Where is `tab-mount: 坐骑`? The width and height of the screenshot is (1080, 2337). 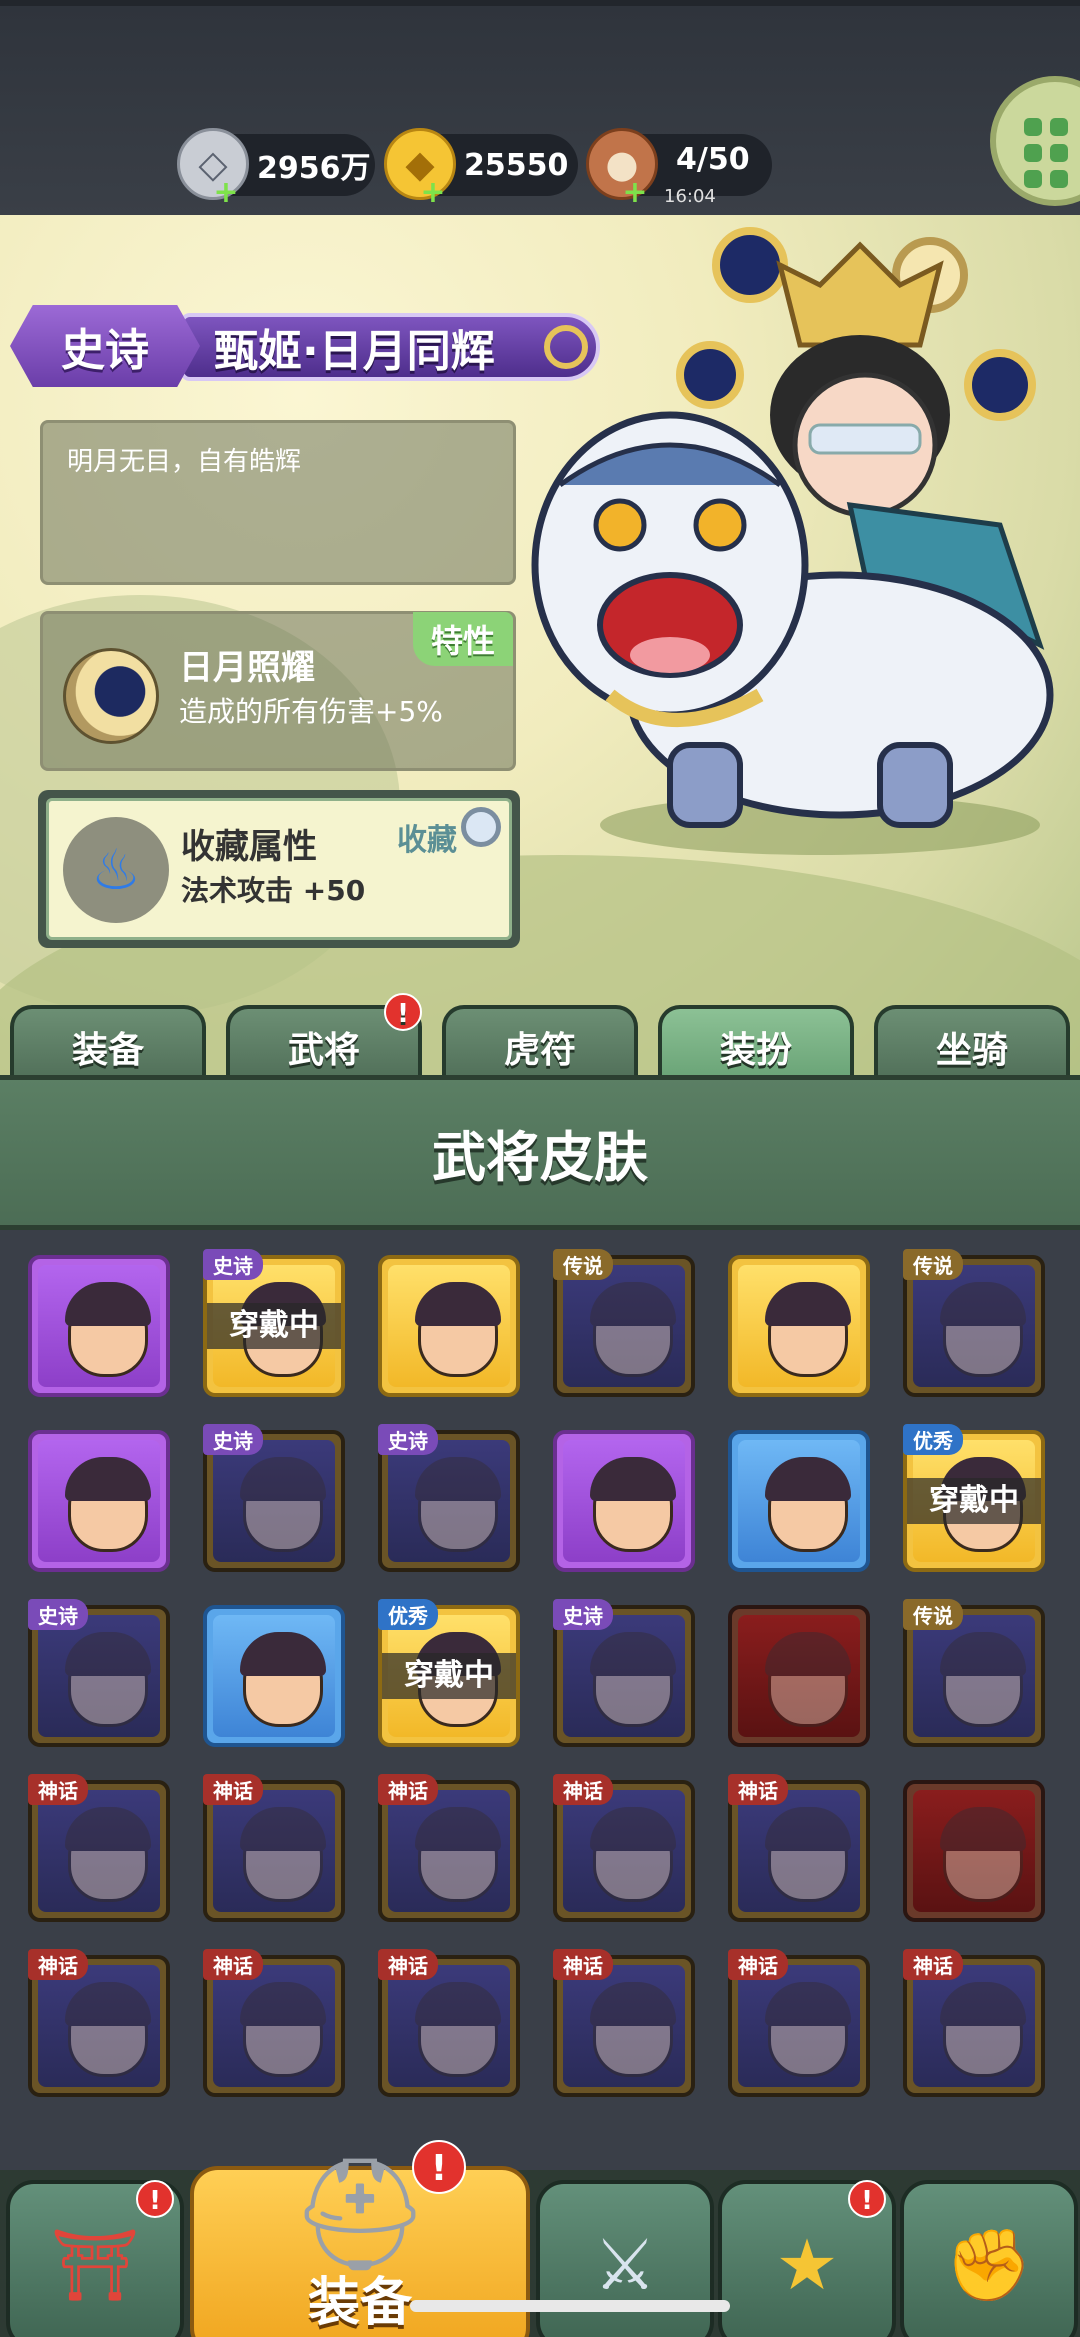
tab-mount: 坐骑 is located at coordinates (972, 1045).